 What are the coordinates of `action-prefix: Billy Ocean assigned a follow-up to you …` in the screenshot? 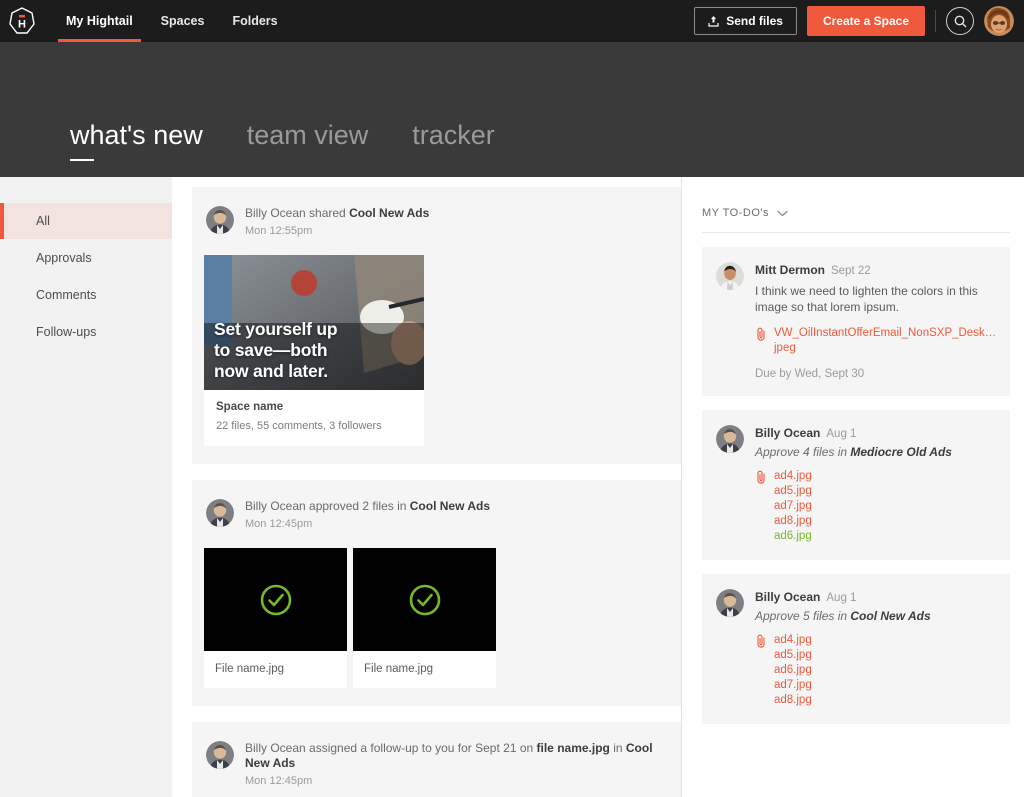 It's located at (391, 748).